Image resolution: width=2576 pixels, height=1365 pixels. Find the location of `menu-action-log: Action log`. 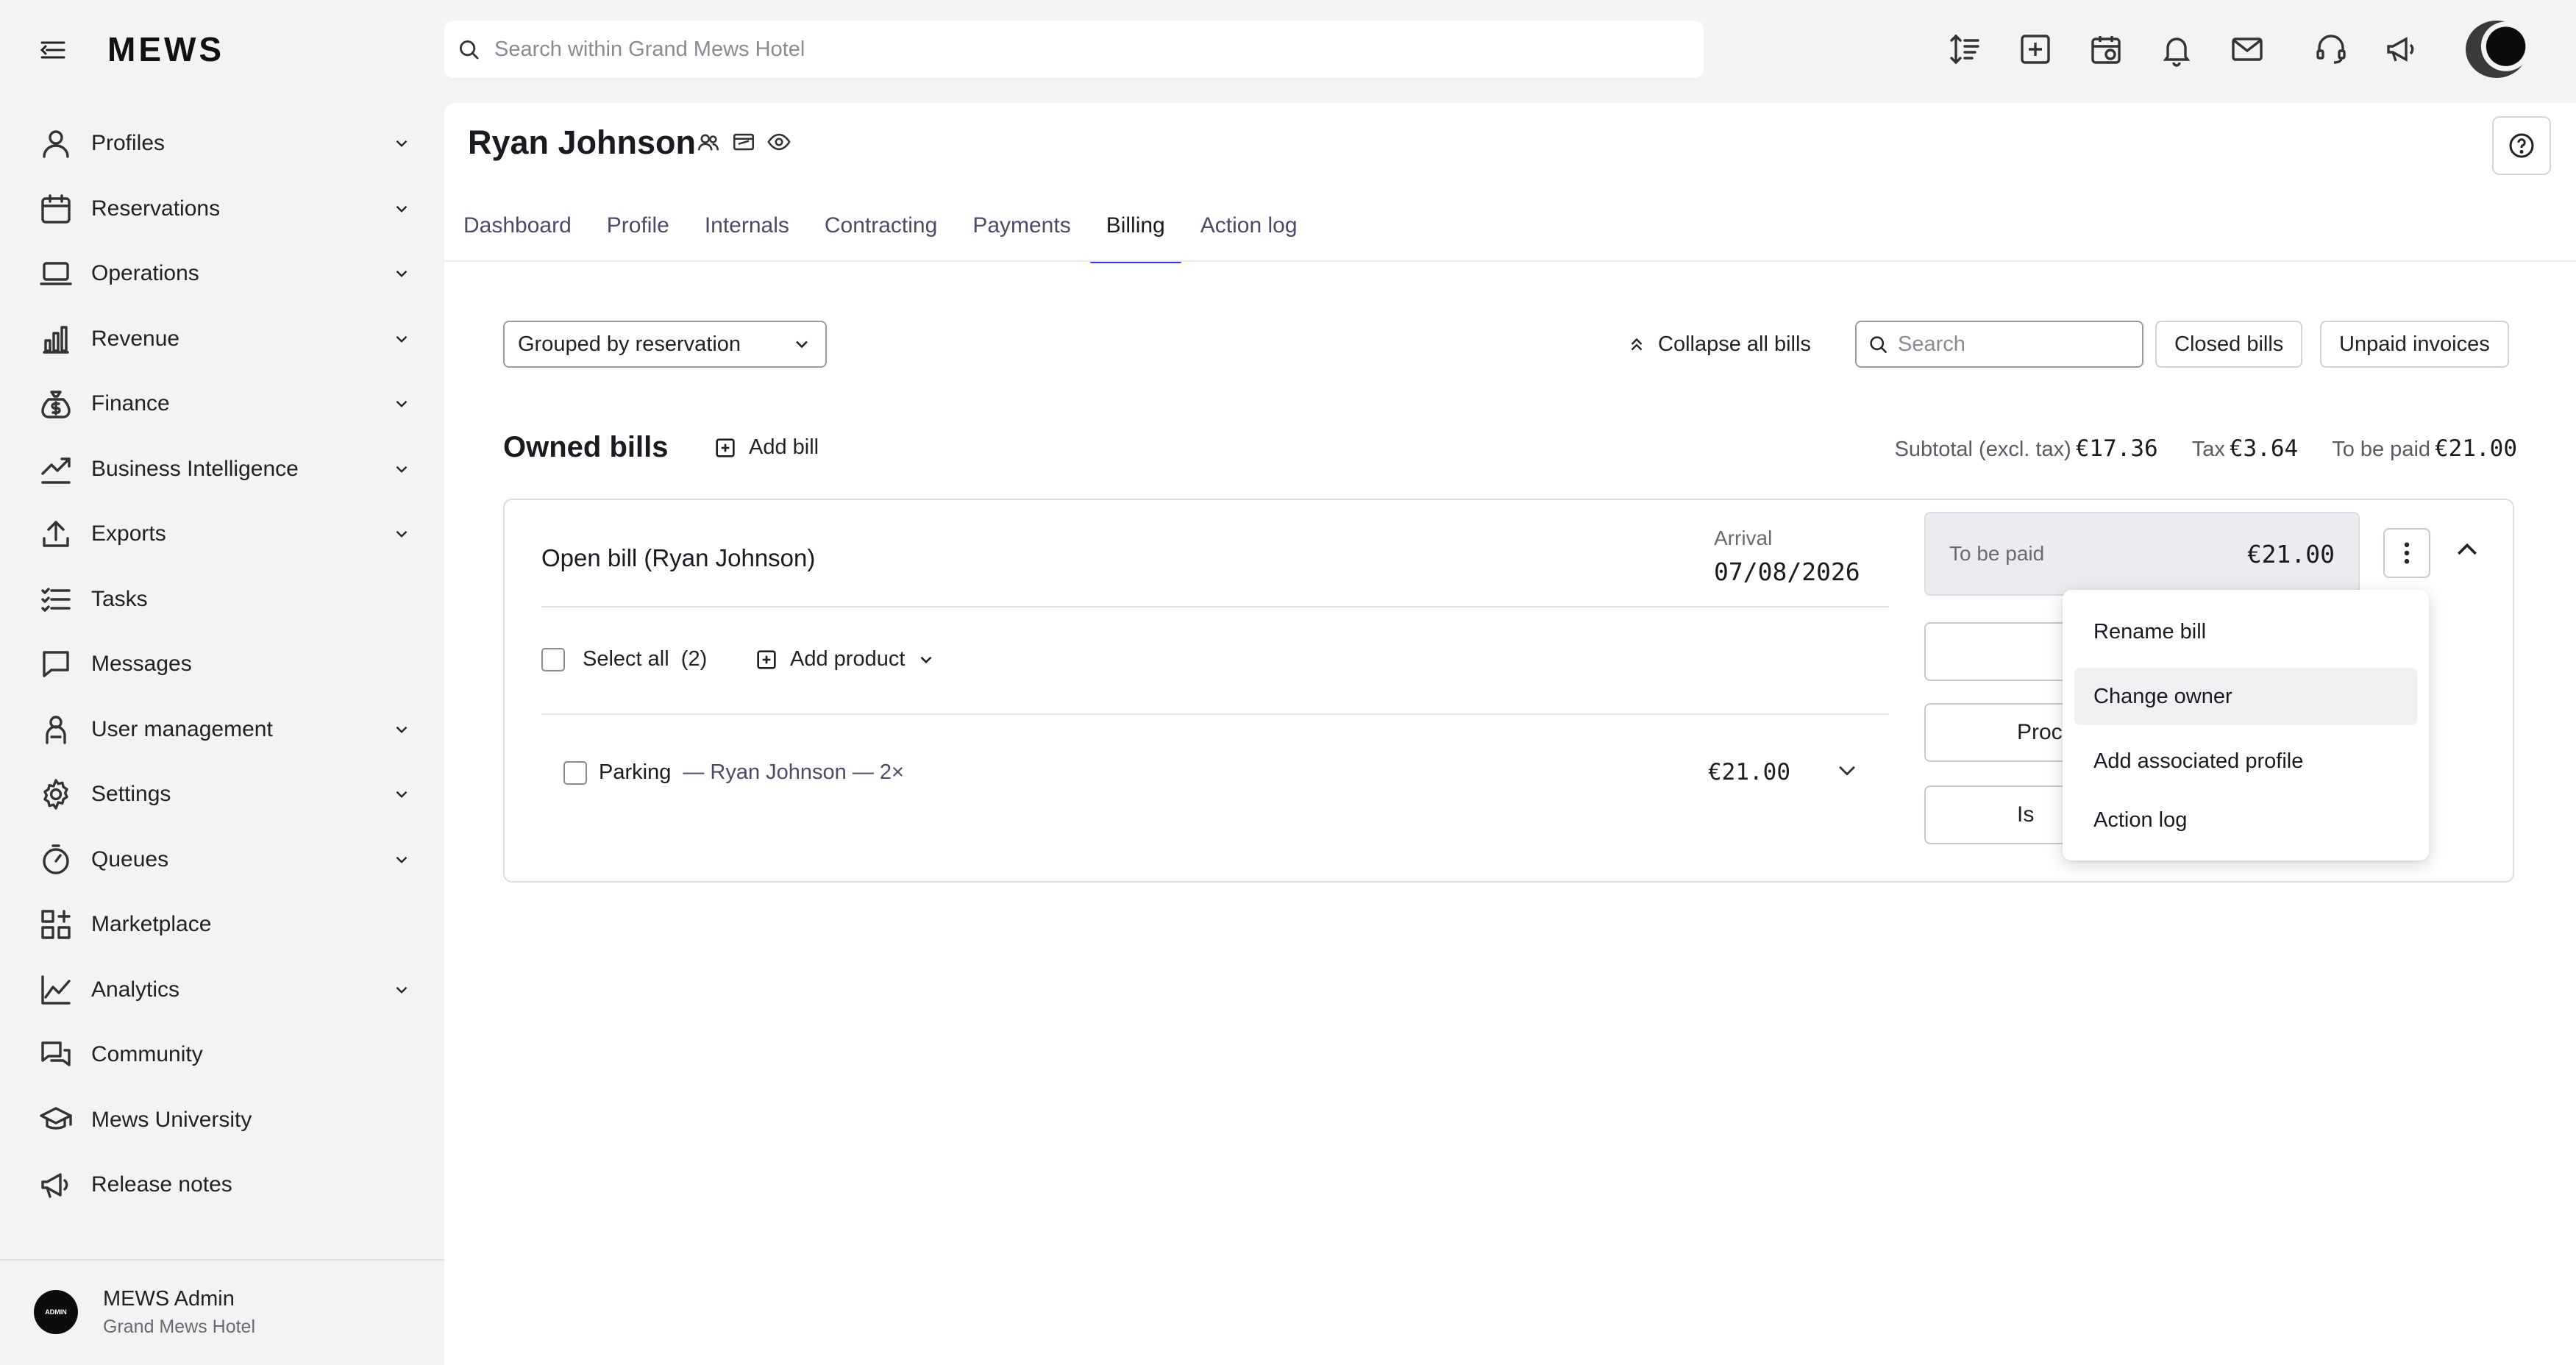

menu-action-log: Action log is located at coordinates (2245, 820).